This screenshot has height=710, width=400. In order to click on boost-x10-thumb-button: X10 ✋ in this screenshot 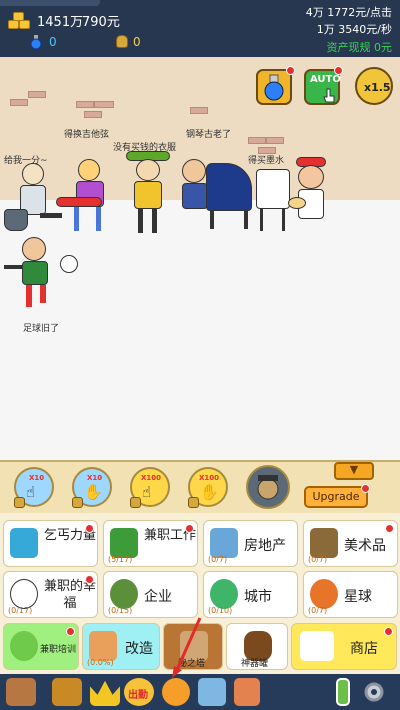, I will do `click(92, 487)`.